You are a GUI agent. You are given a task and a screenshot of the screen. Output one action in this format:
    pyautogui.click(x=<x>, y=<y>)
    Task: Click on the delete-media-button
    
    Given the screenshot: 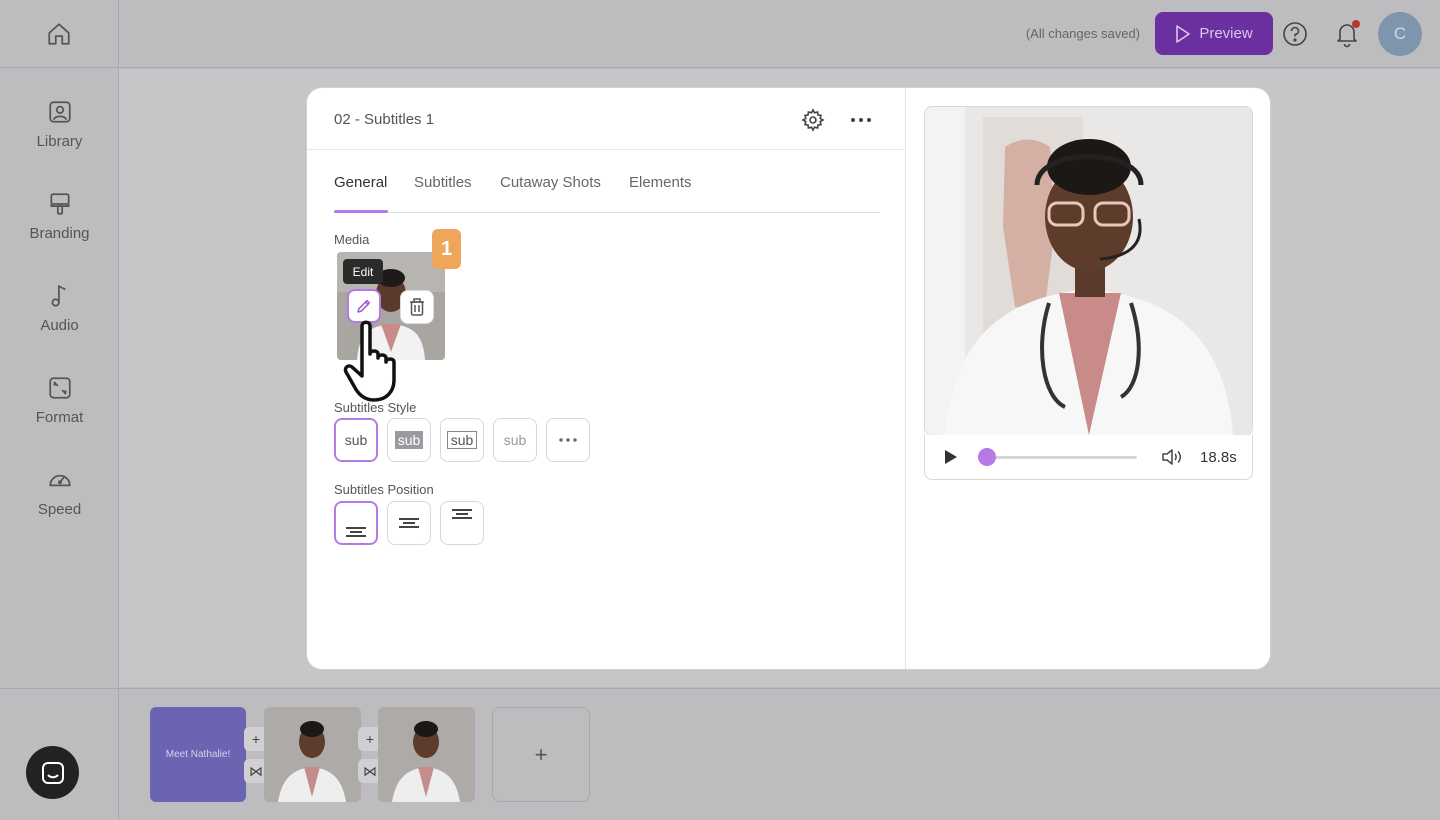 What is the action you would take?
    pyautogui.click(x=417, y=307)
    